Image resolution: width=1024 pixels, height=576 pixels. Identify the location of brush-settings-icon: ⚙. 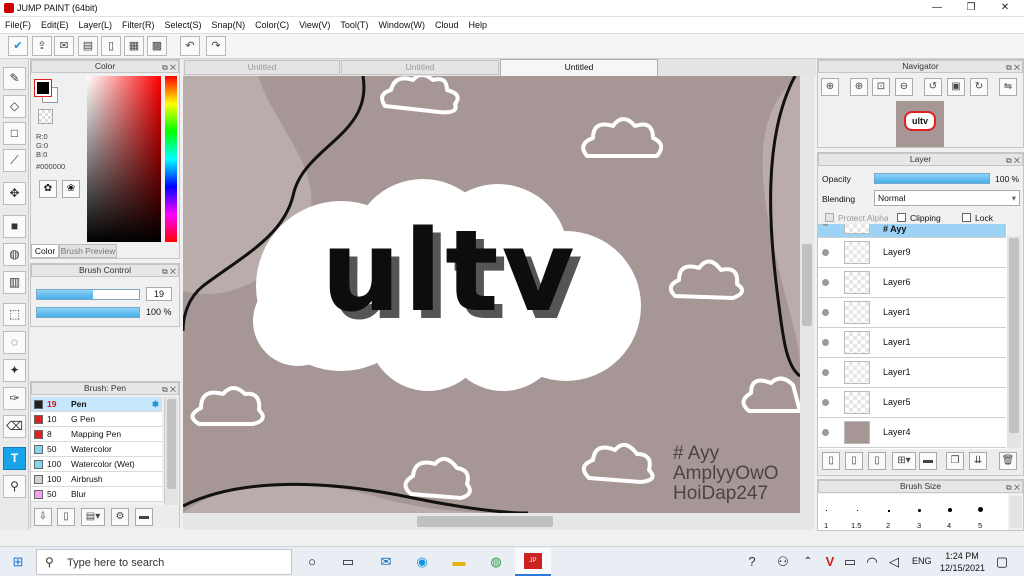
(120, 517).